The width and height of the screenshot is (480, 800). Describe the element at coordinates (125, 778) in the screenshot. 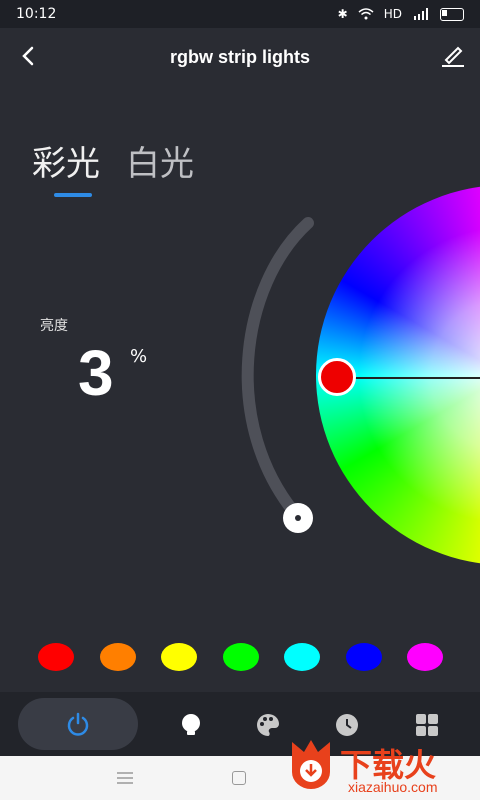

I see `menu-icon` at that location.